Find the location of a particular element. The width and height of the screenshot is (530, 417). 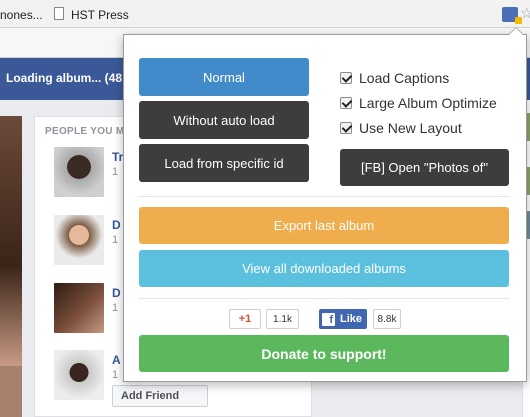

export-album-button: Export last album is located at coordinates (324, 225).